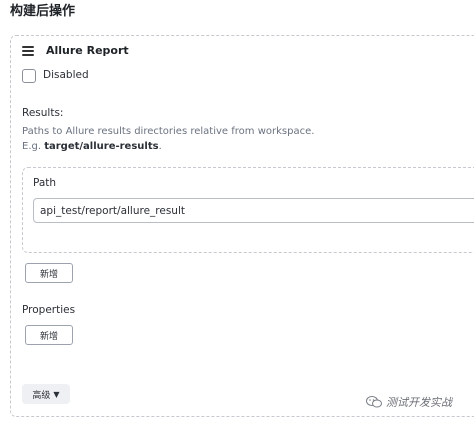  I want to click on results-help-example: E.g. target/allure-results., so click(92, 146).